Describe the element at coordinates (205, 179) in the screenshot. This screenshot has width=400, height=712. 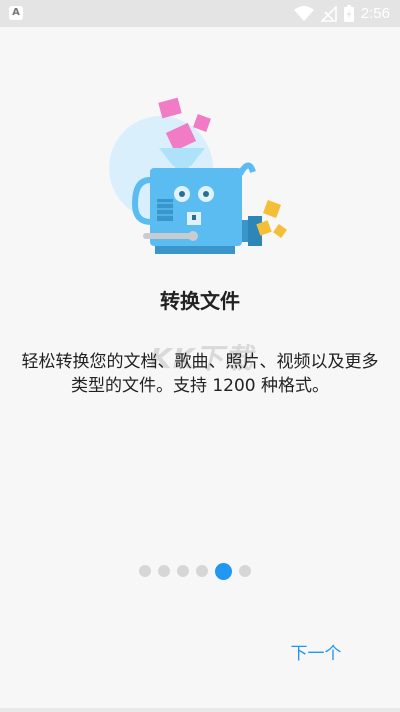
I see `file-converter-machine-illustration` at that location.